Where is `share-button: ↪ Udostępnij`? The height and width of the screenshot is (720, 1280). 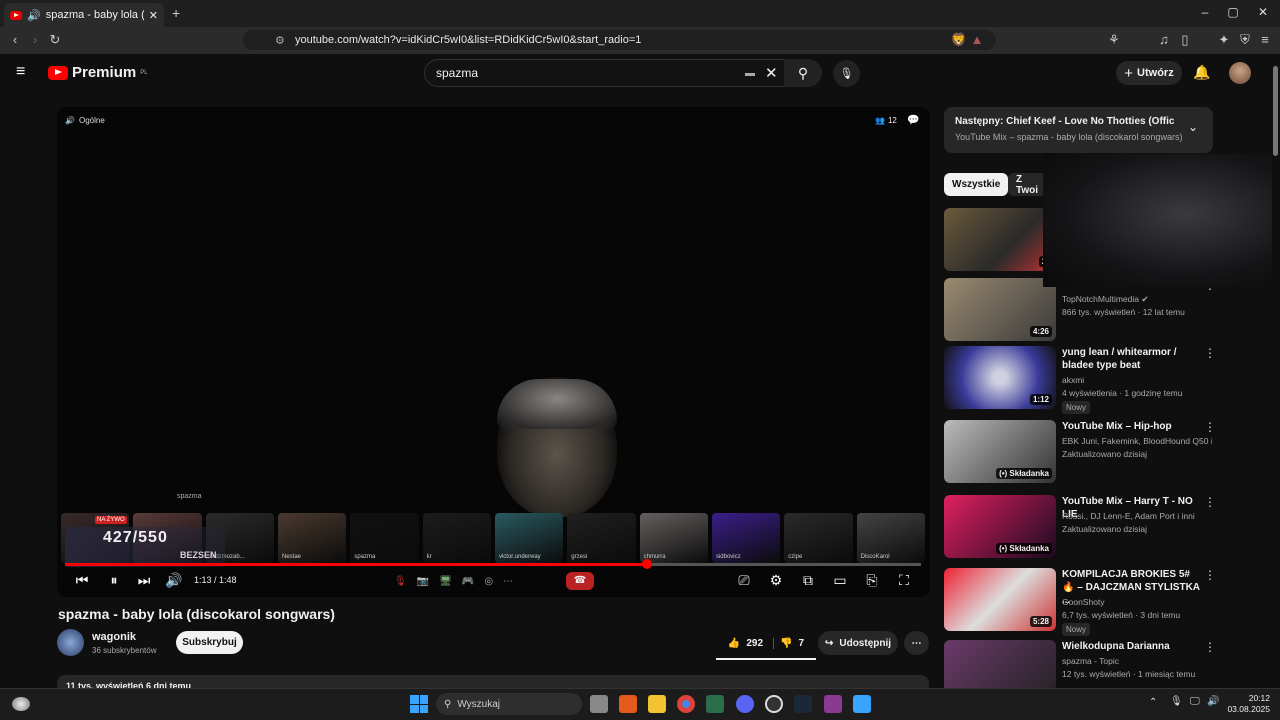
share-button: ↪ Udostępnij is located at coordinates (858, 643).